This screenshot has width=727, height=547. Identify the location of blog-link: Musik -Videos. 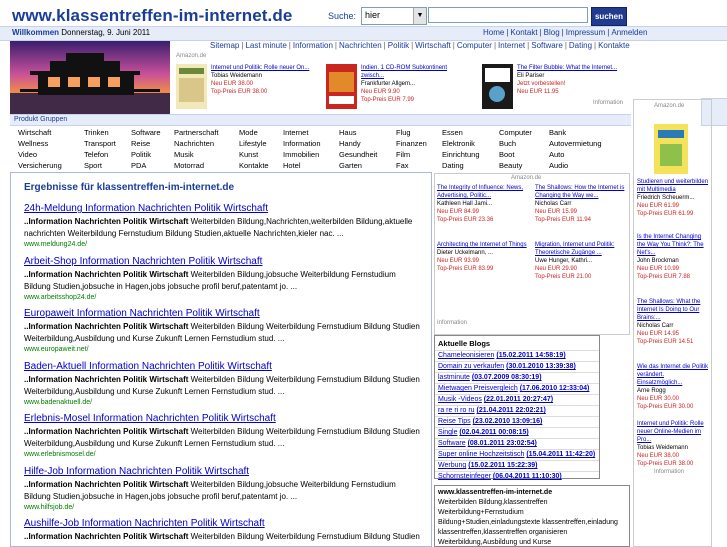
(460, 399).